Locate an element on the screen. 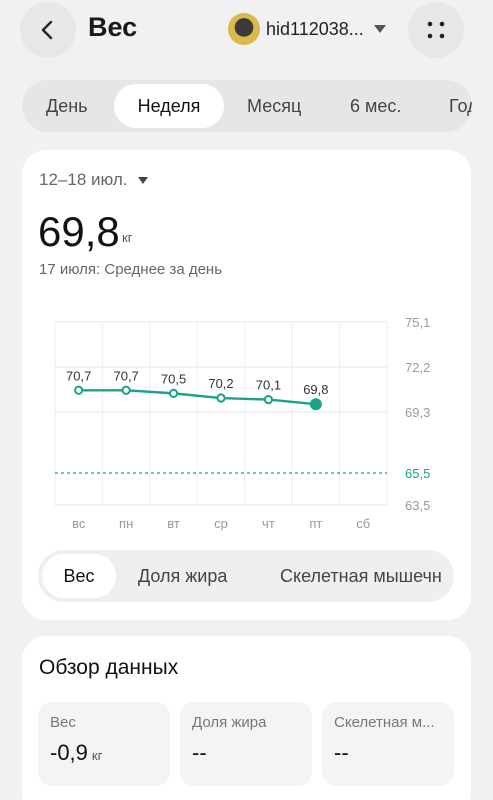 Image resolution: width=493 pixels, height=800 pixels. back-button is located at coordinates (48, 30).